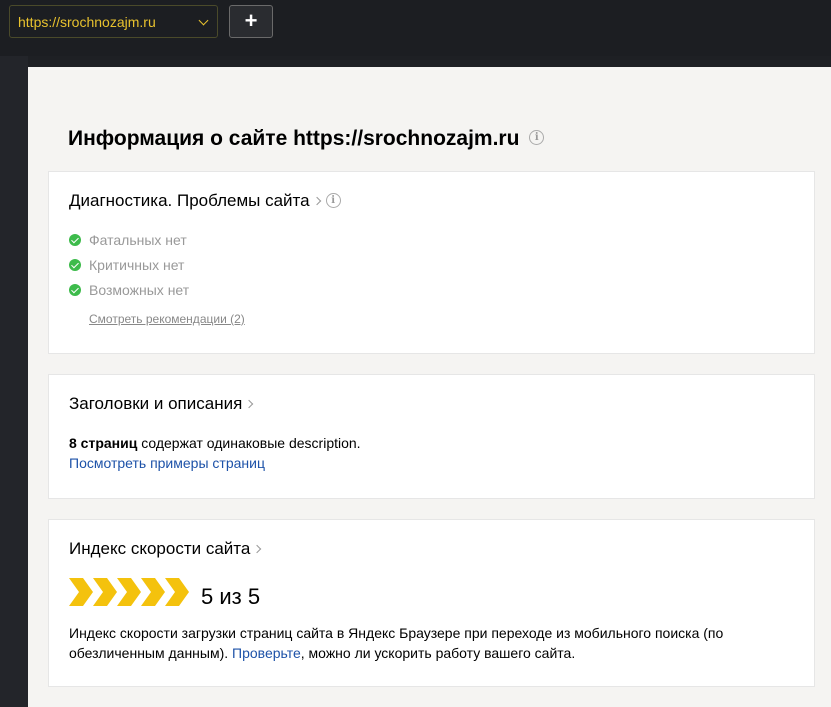 The height and width of the screenshot is (707, 831). I want to click on chevron-down-icon, so click(203, 20).